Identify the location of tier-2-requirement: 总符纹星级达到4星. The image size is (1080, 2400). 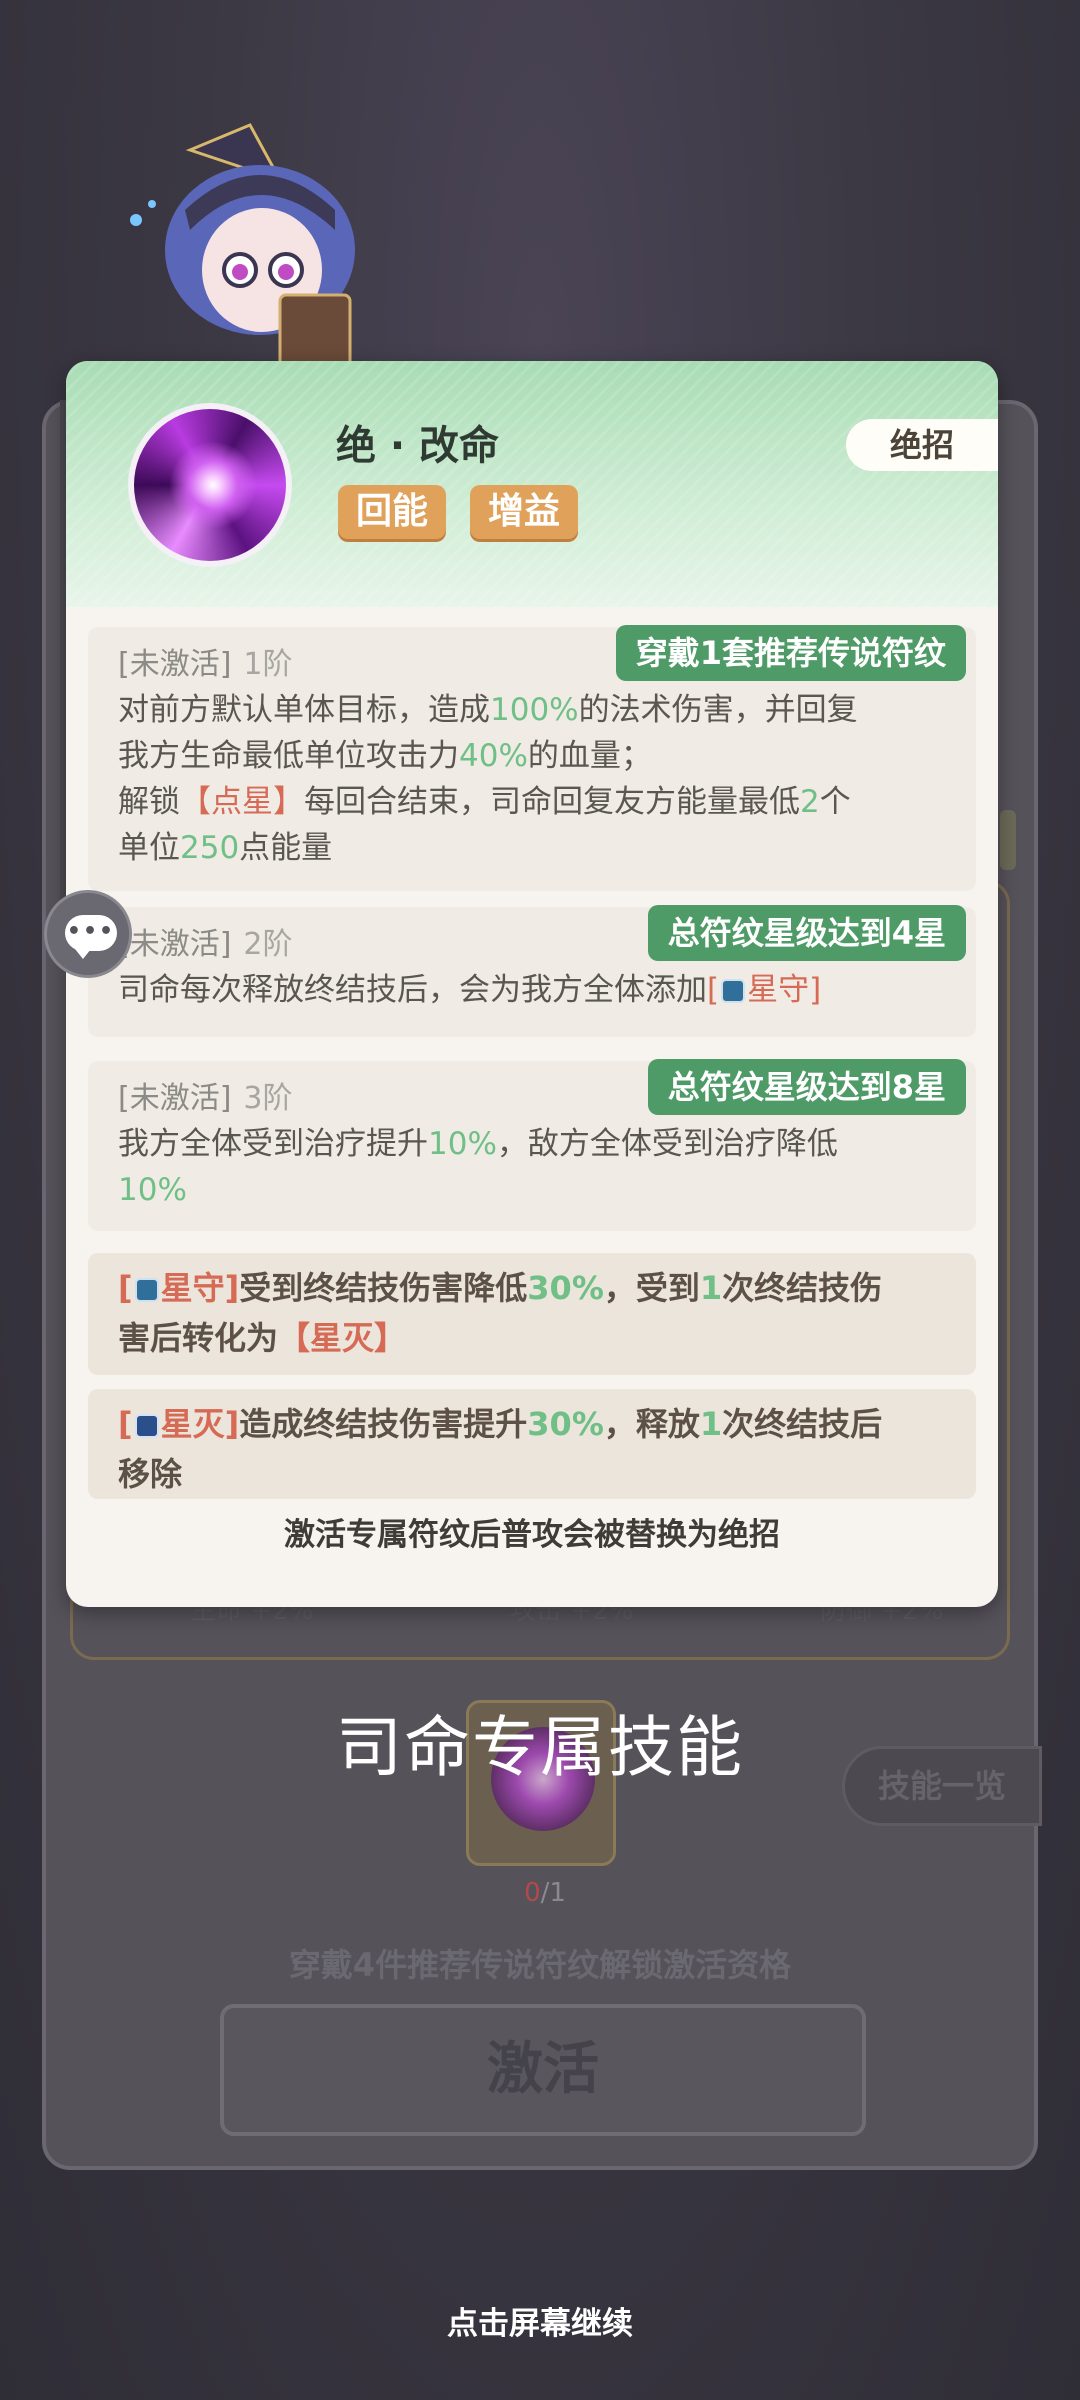
(806, 933).